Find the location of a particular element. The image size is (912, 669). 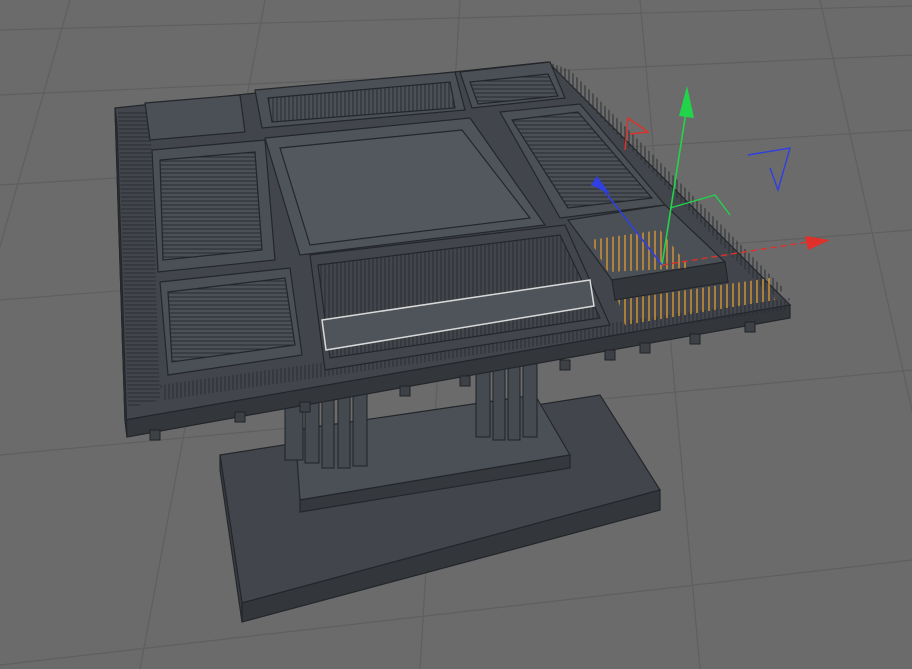

z-flag-icon is located at coordinates (769, 170).